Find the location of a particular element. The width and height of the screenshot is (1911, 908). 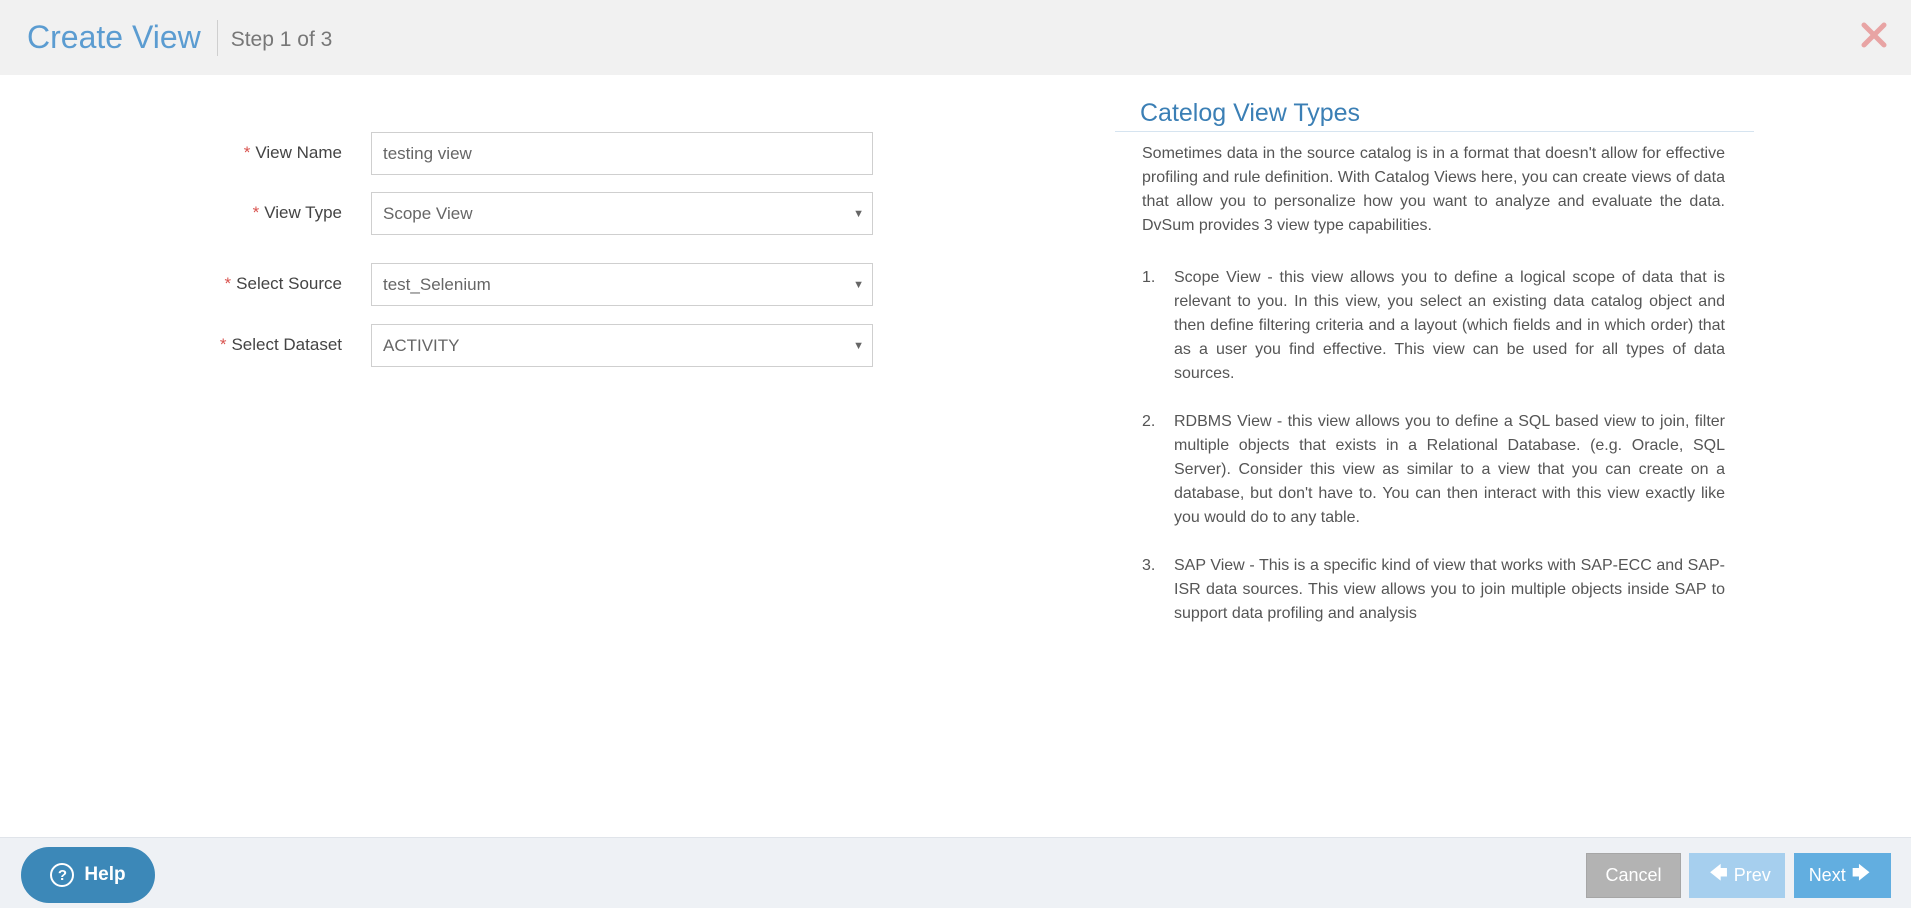

next-label: Next is located at coordinates (1827, 875).